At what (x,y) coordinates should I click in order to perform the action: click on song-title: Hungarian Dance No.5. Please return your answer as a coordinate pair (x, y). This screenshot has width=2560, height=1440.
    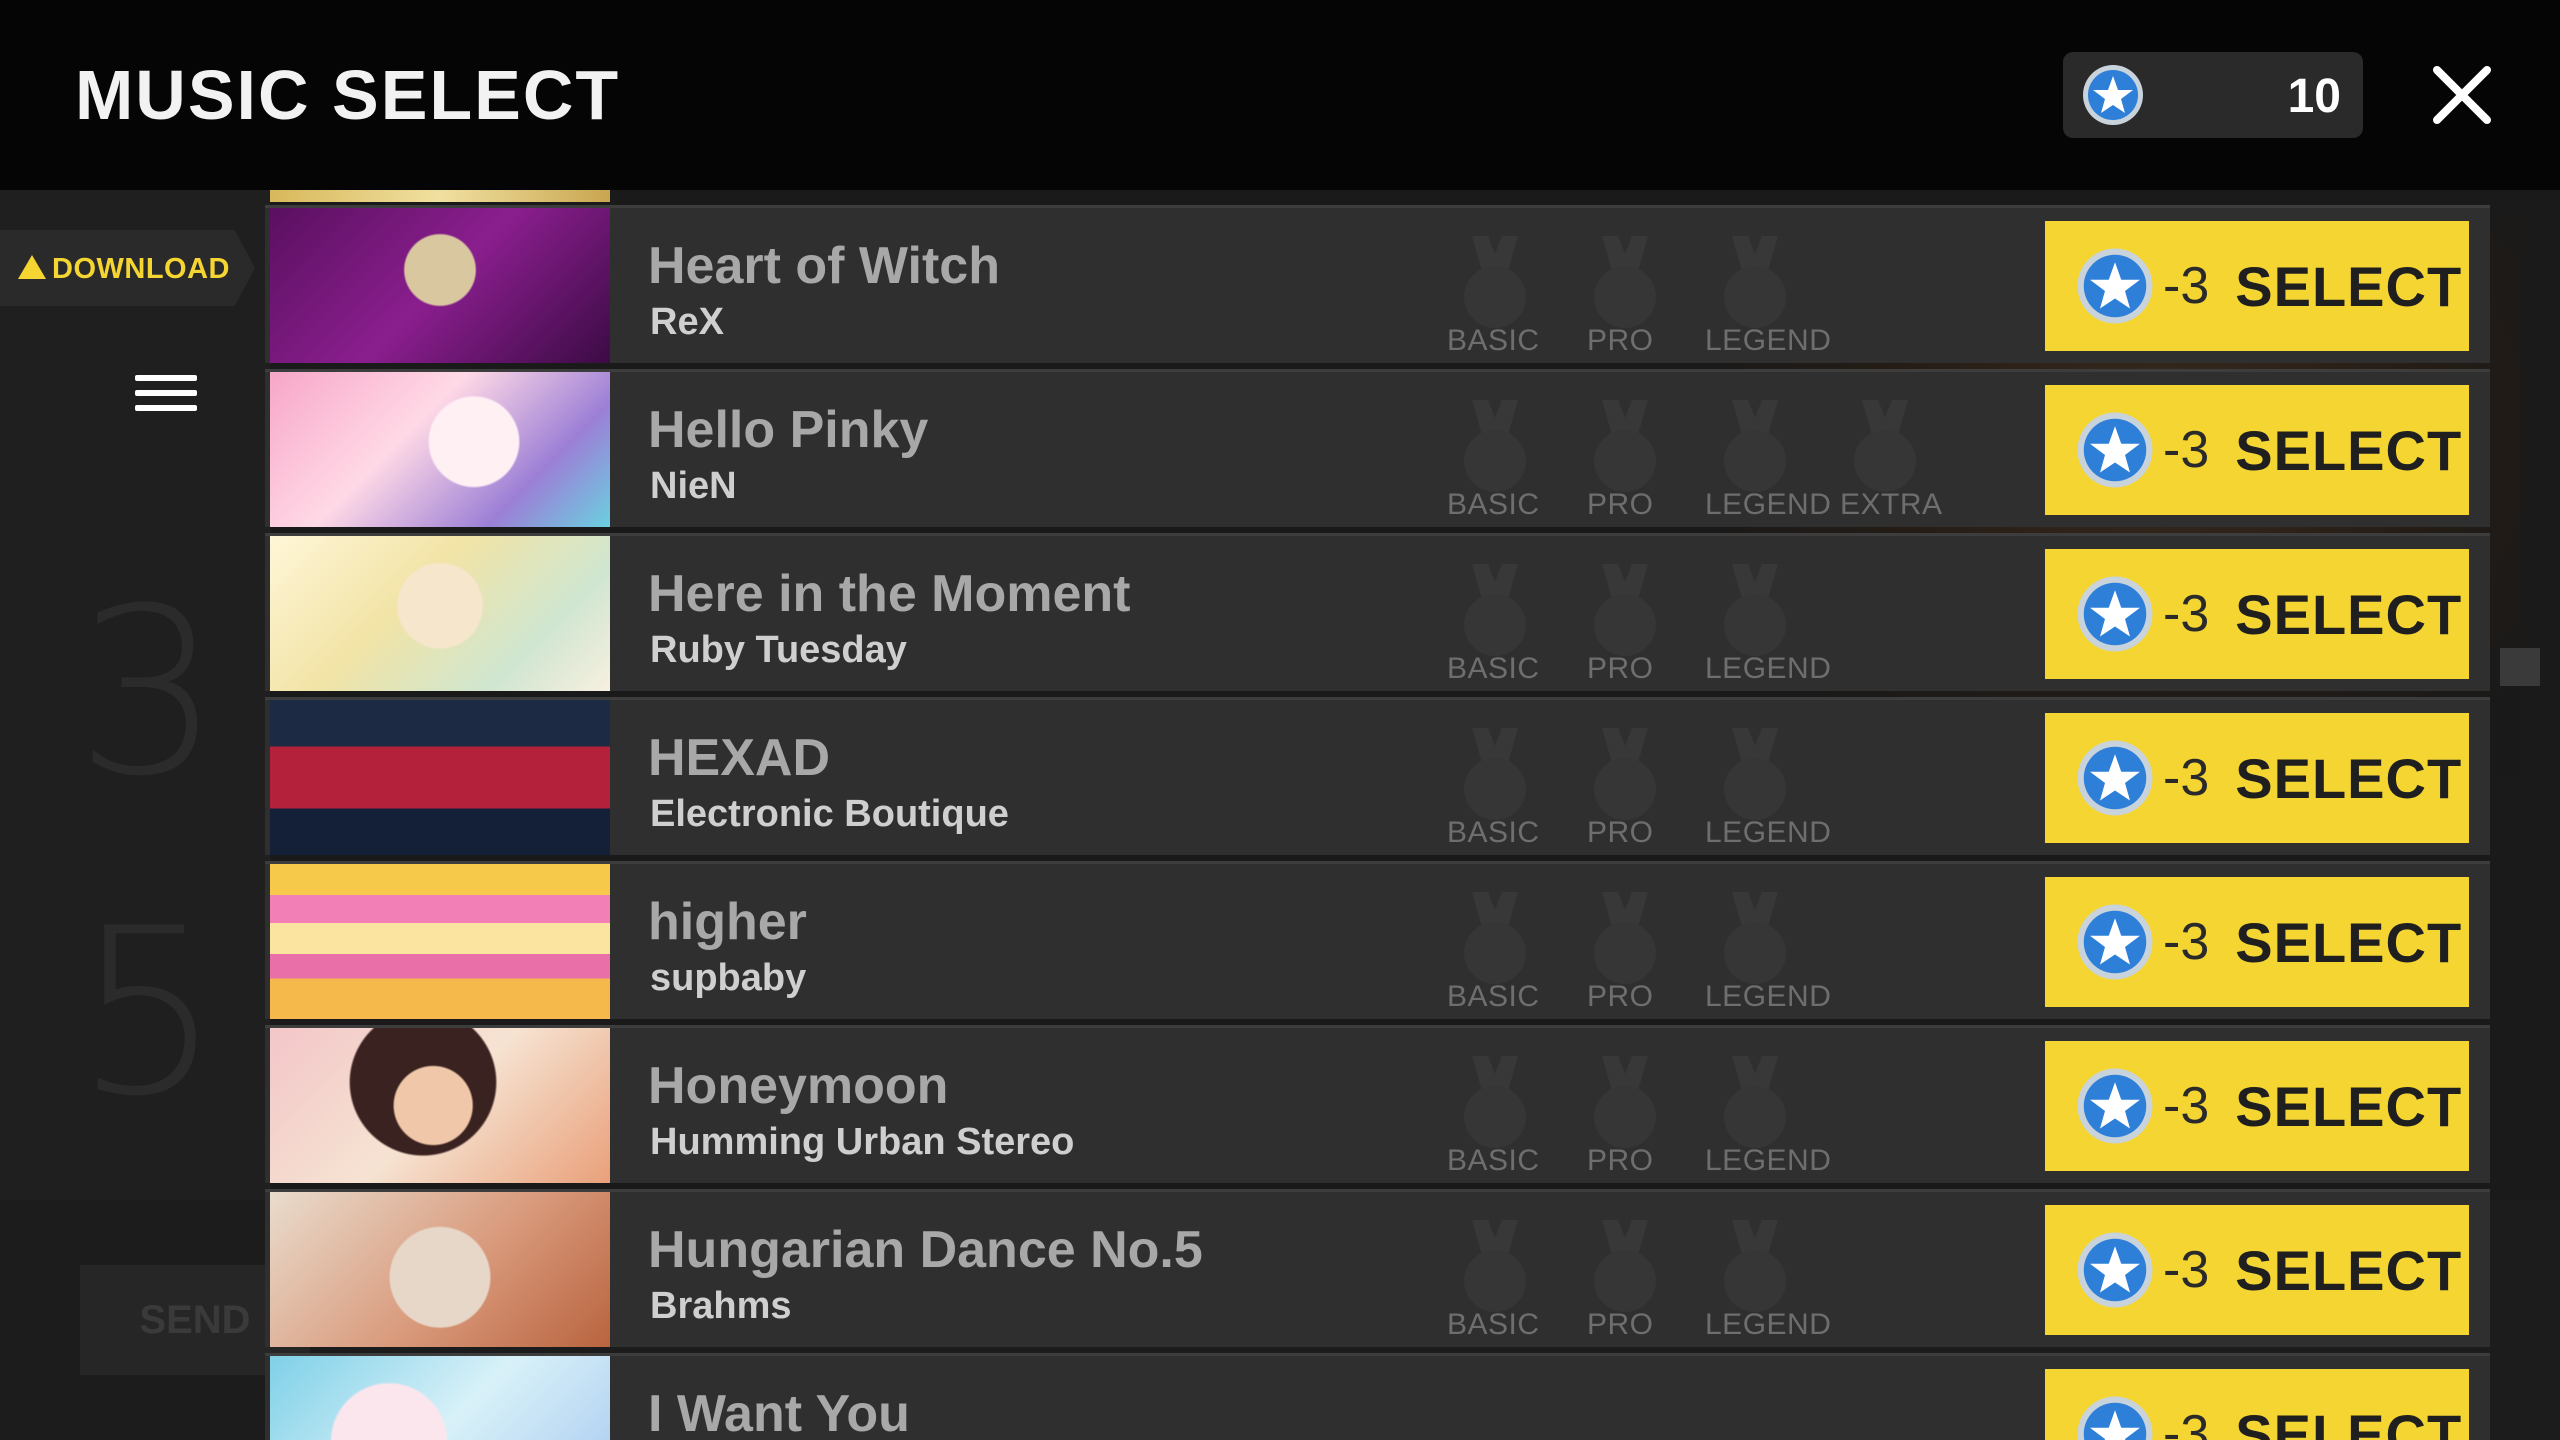
    Looking at the image, I should click on (925, 1250).